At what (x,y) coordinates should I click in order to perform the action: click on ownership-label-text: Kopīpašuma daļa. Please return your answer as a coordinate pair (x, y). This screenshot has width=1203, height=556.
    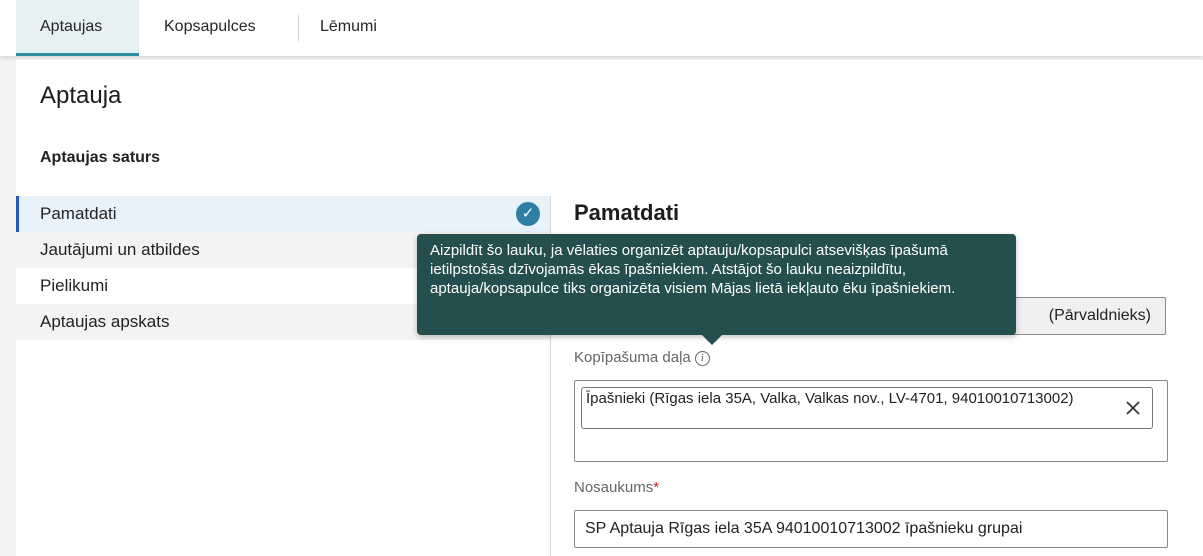
    Looking at the image, I should click on (632, 357).